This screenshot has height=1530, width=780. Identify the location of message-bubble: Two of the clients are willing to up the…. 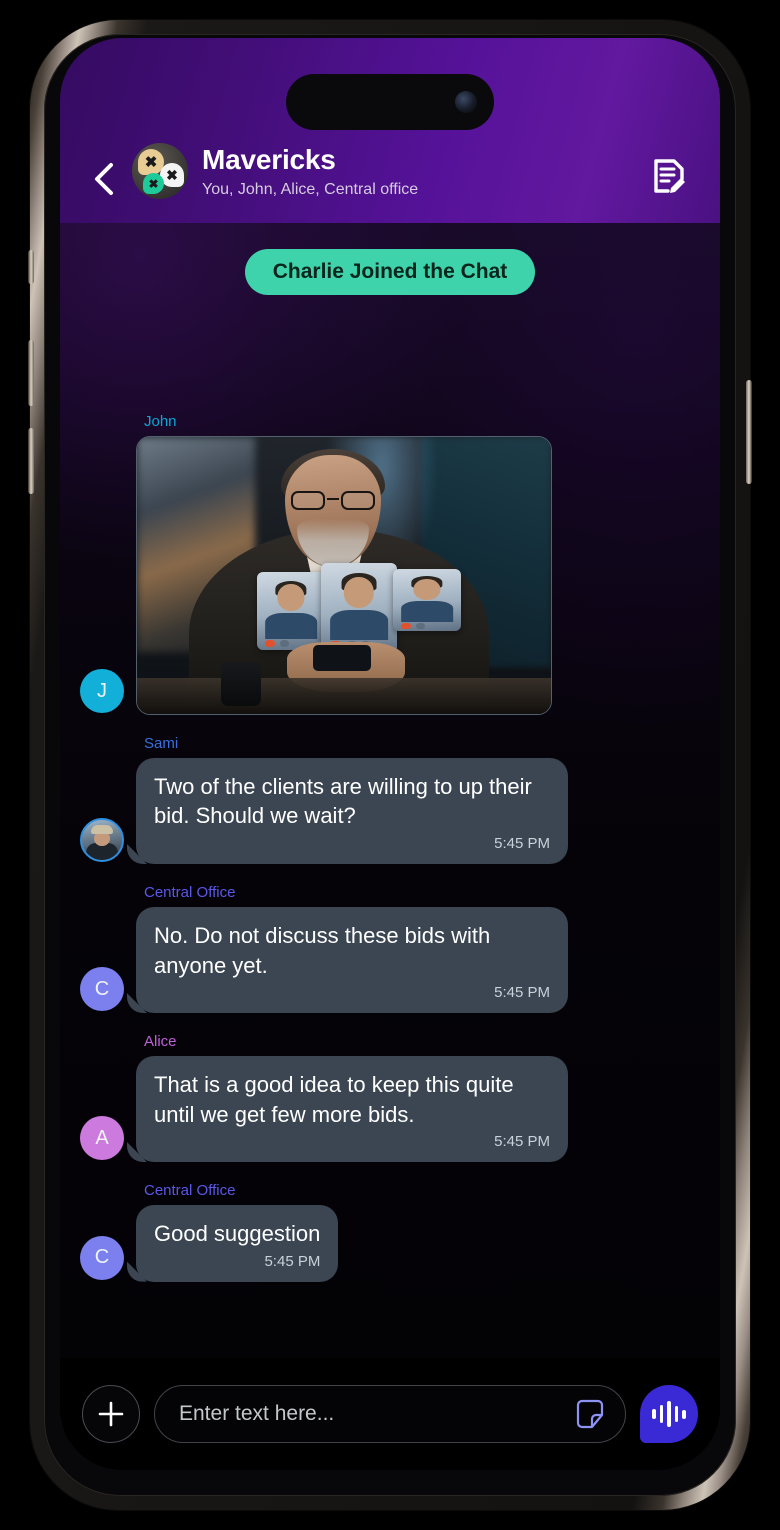
(352, 811).